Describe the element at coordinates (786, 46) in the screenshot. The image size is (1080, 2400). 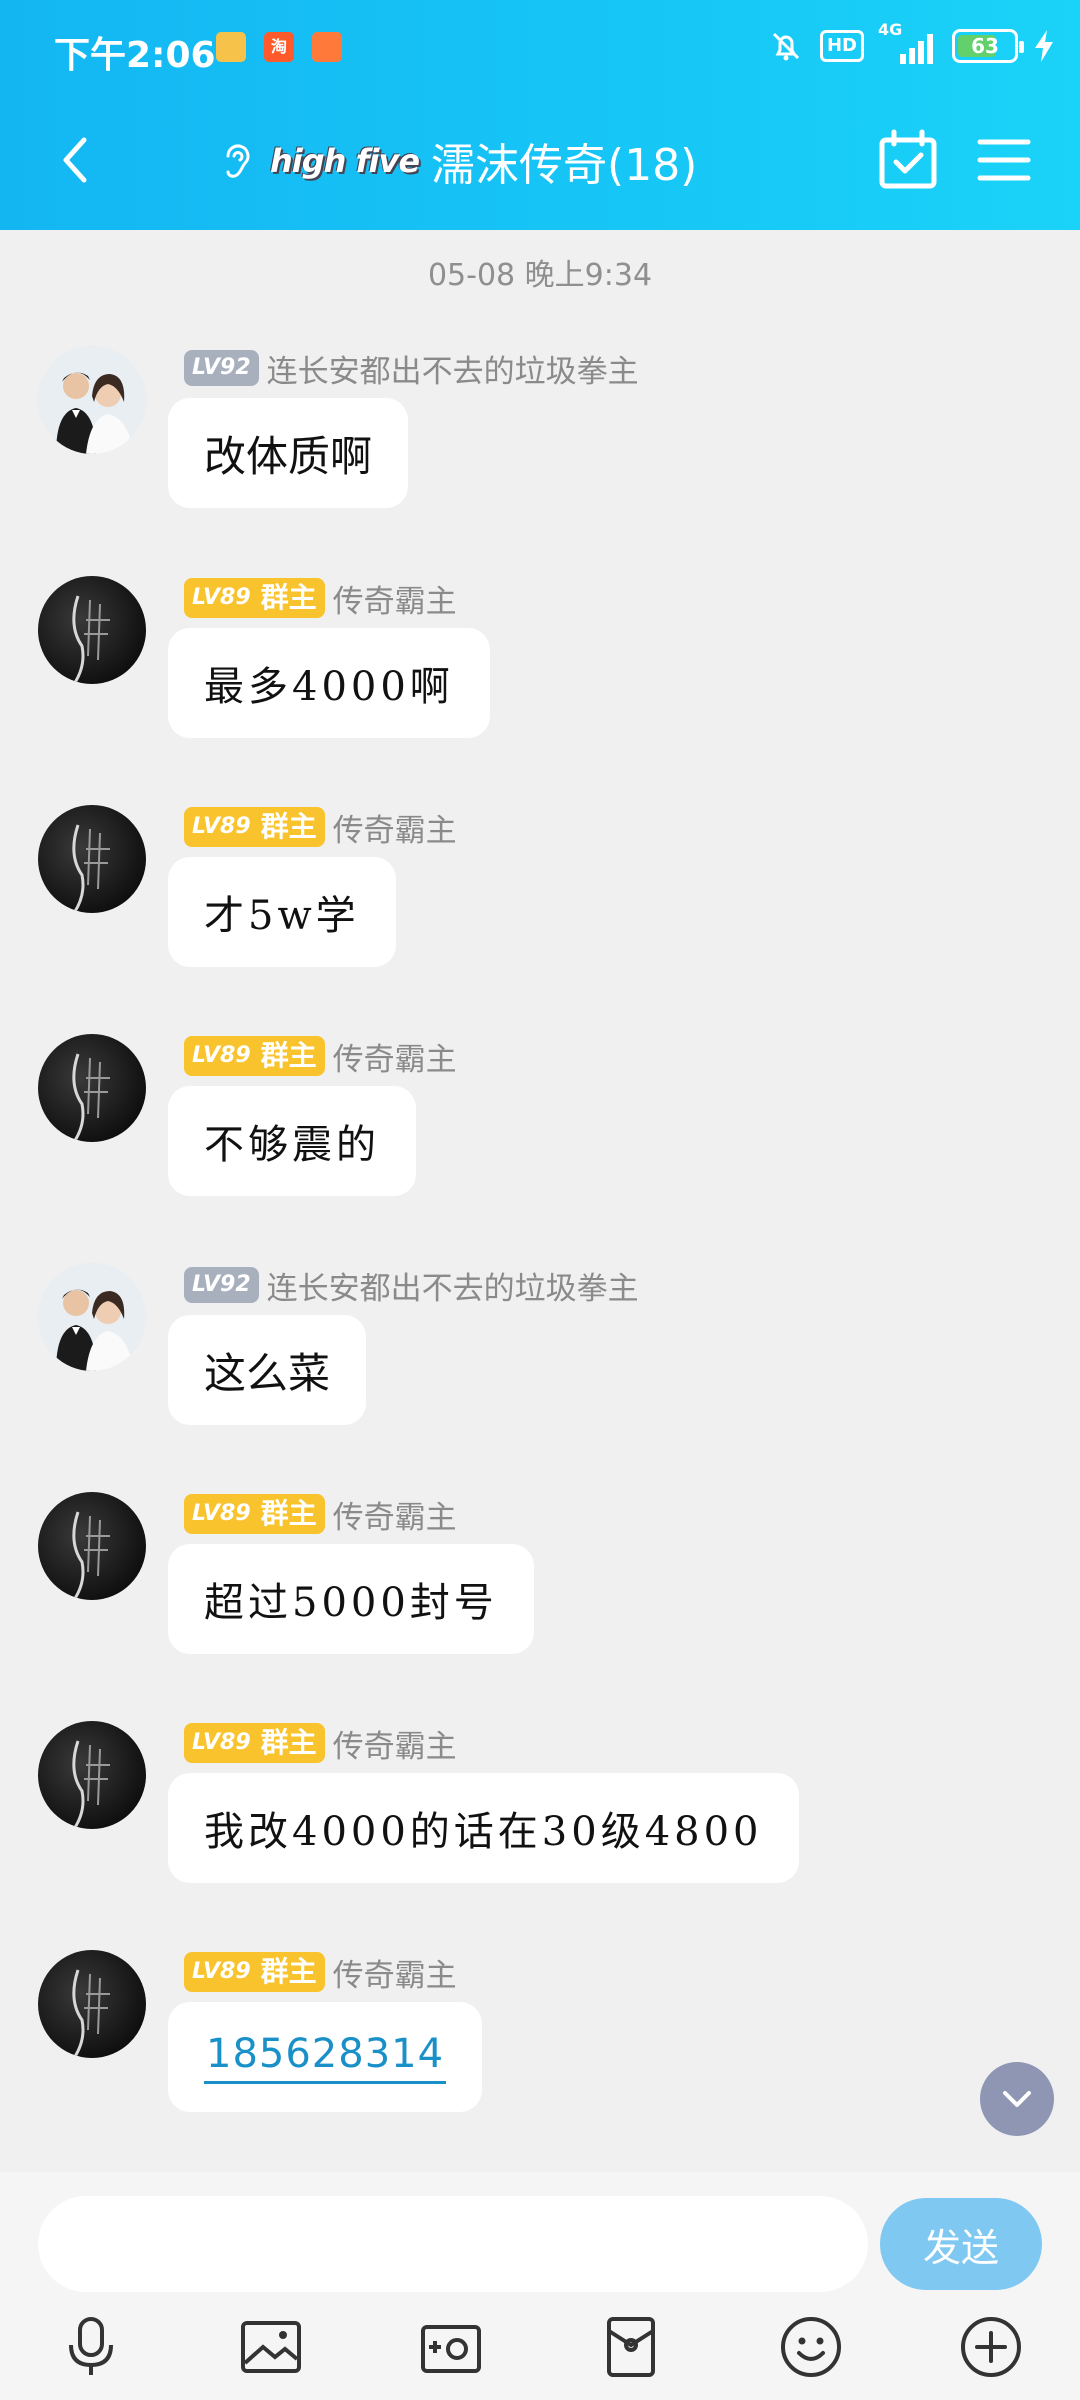
I see `mute-bell-icon` at that location.